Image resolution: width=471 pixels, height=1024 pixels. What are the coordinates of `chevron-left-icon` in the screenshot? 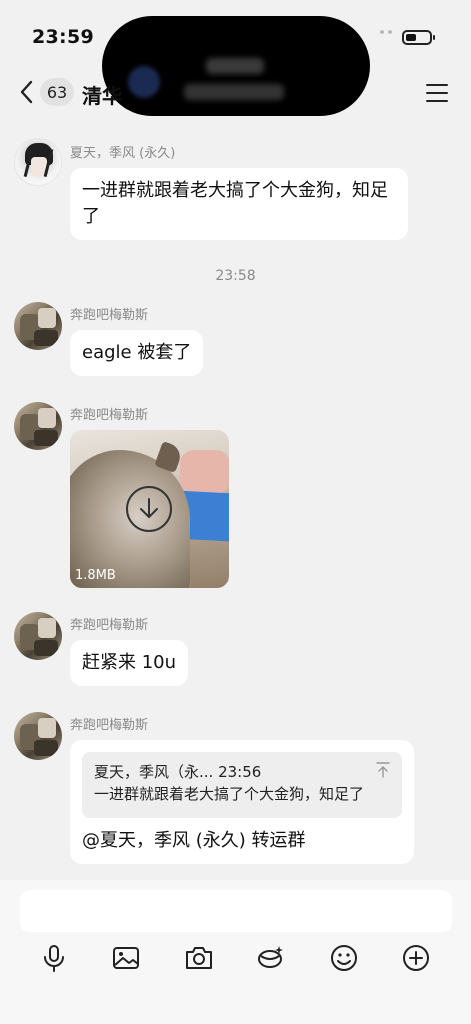 It's located at (26, 92).